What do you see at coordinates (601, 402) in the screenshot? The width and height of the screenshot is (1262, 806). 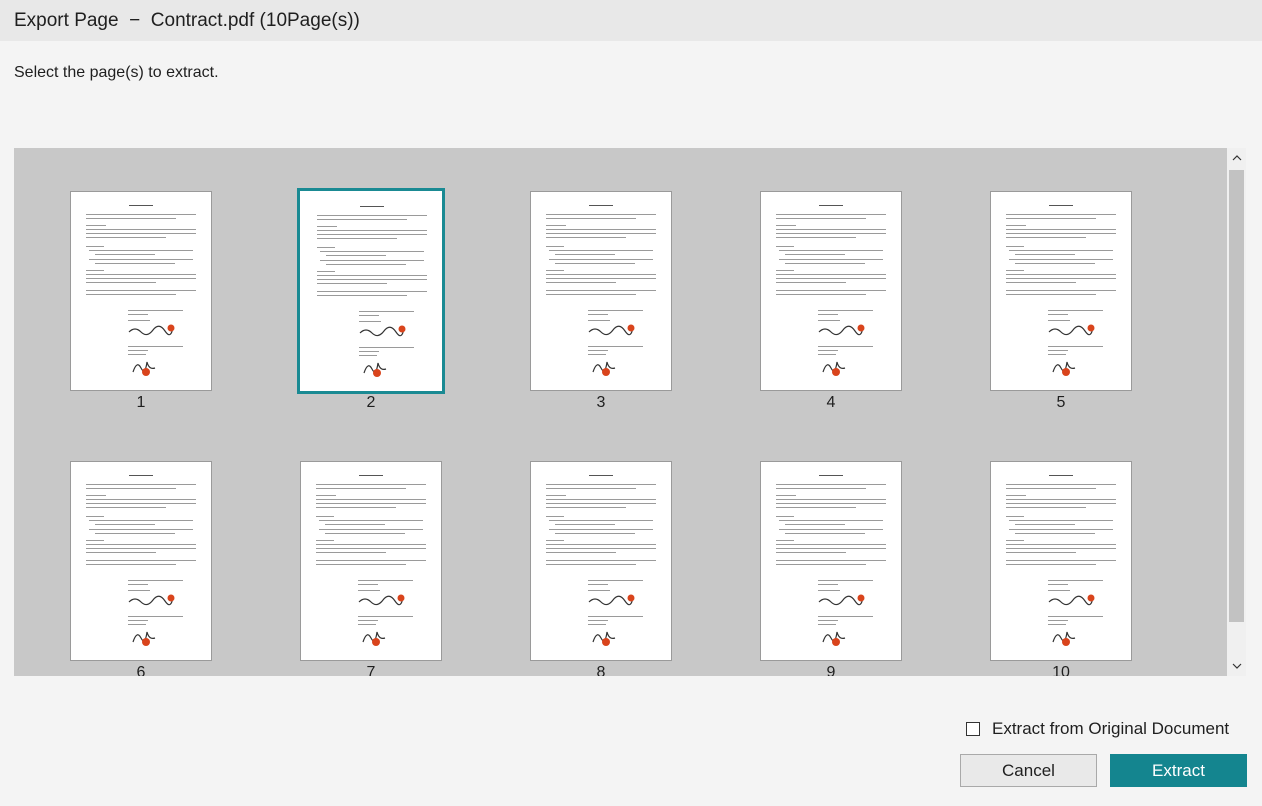 I see `page-number: 3` at bounding box center [601, 402].